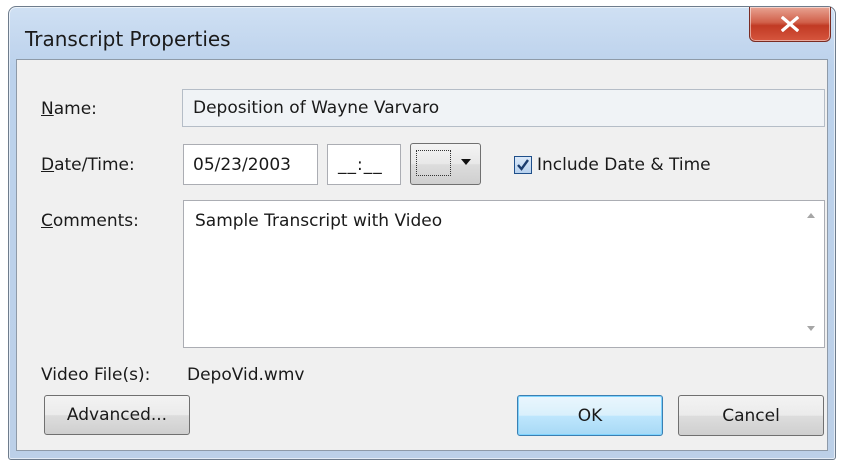 The width and height of the screenshot is (843, 462). I want to click on scroll-down-arrow-icon, so click(811, 328).